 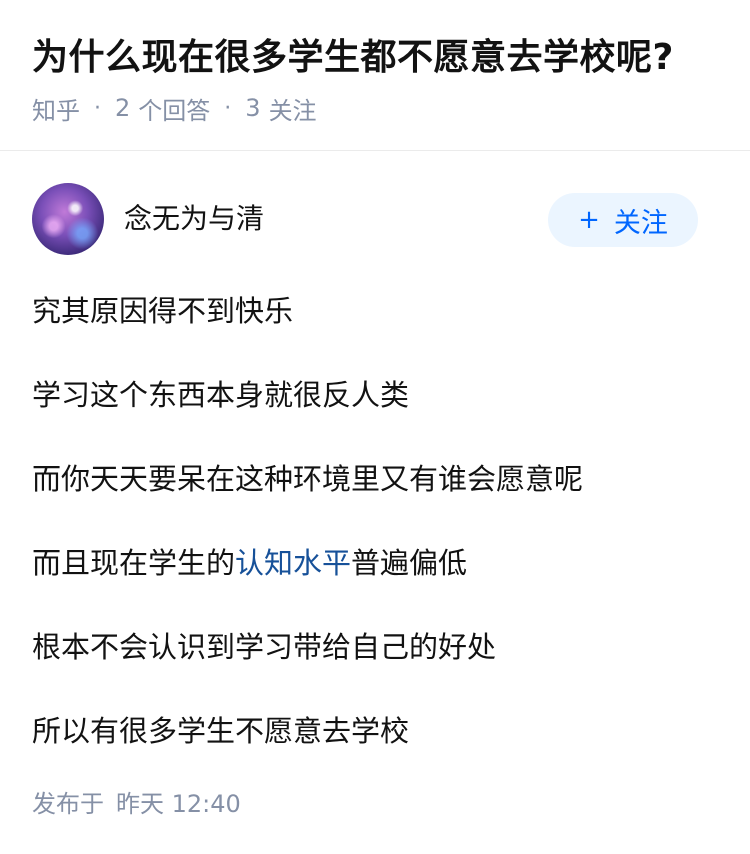 What do you see at coordinates (293, 108) in the screenshot?
I see `follower-count-label: 关注` at bounding box center [293, 108].